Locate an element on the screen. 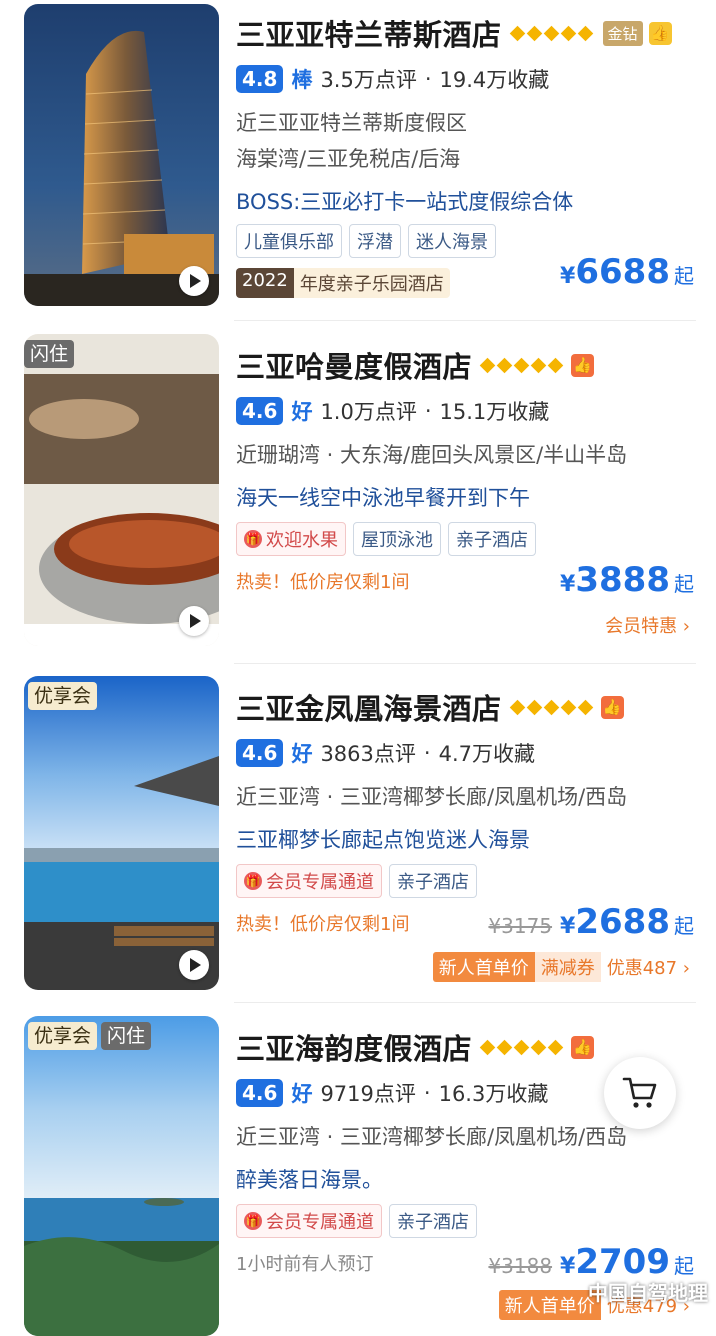  original-price: ¥3188 is located at coordinates (520, 1266).